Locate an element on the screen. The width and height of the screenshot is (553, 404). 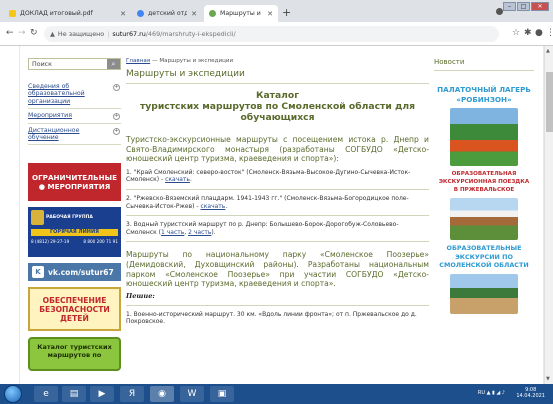
breadcrumb: Главная — Маршруты и экспедиции is located at coordinates (180, 61).